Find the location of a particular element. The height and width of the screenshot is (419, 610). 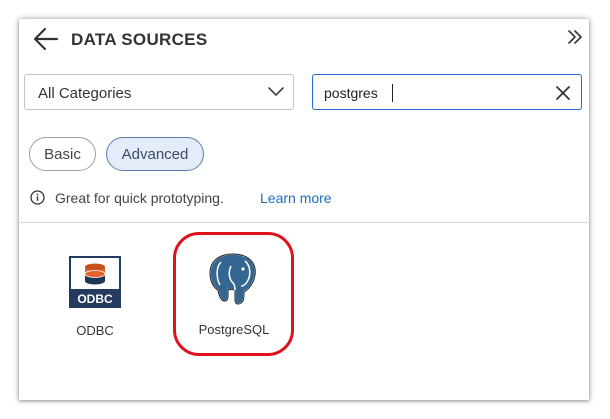

chevron-down-icon is located at coordinates (276, 91).